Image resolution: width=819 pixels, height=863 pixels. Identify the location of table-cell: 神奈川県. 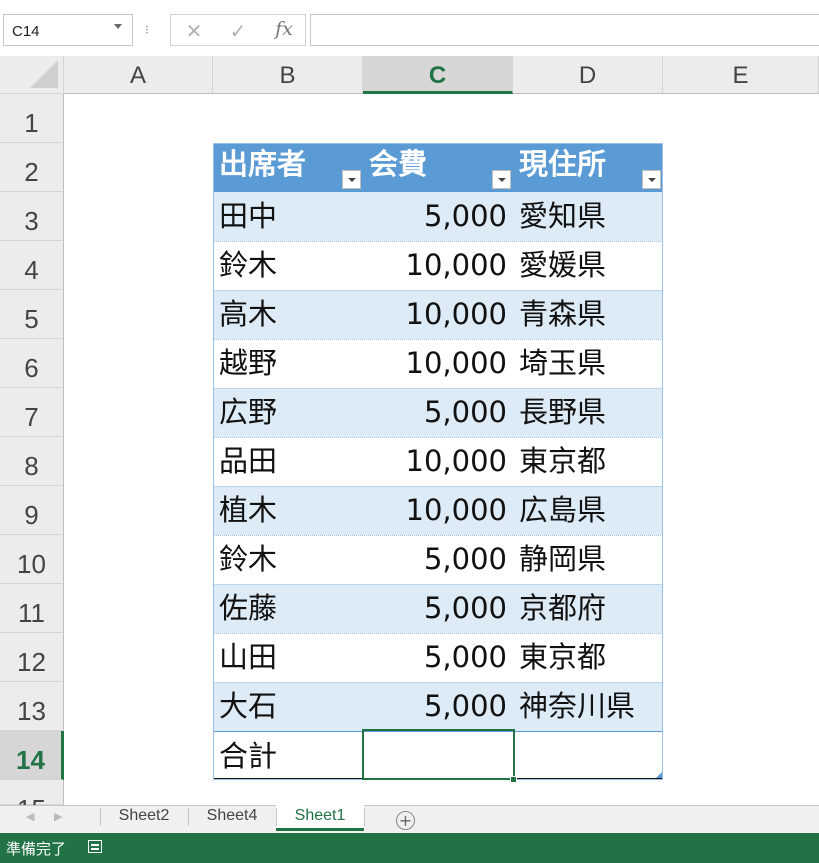
(588, 706).